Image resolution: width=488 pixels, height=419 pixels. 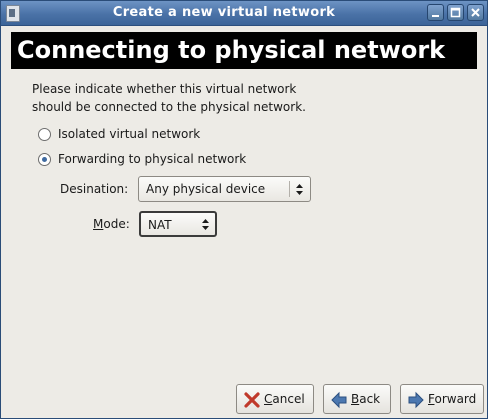 What do you see at coordinates (94, 189) in the screenshot?
I see `destination-label: Desination:` at bounding box center [94, 189].